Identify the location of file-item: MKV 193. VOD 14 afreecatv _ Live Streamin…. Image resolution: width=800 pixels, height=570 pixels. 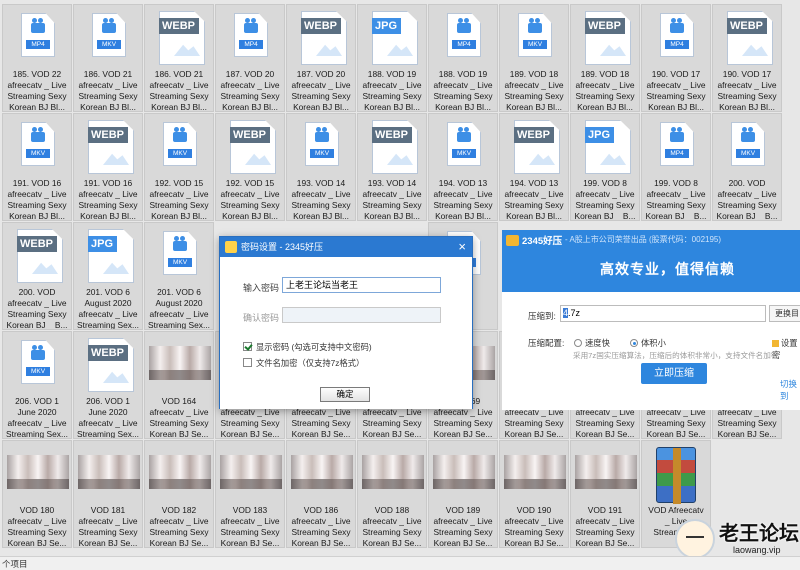
(321, 167).